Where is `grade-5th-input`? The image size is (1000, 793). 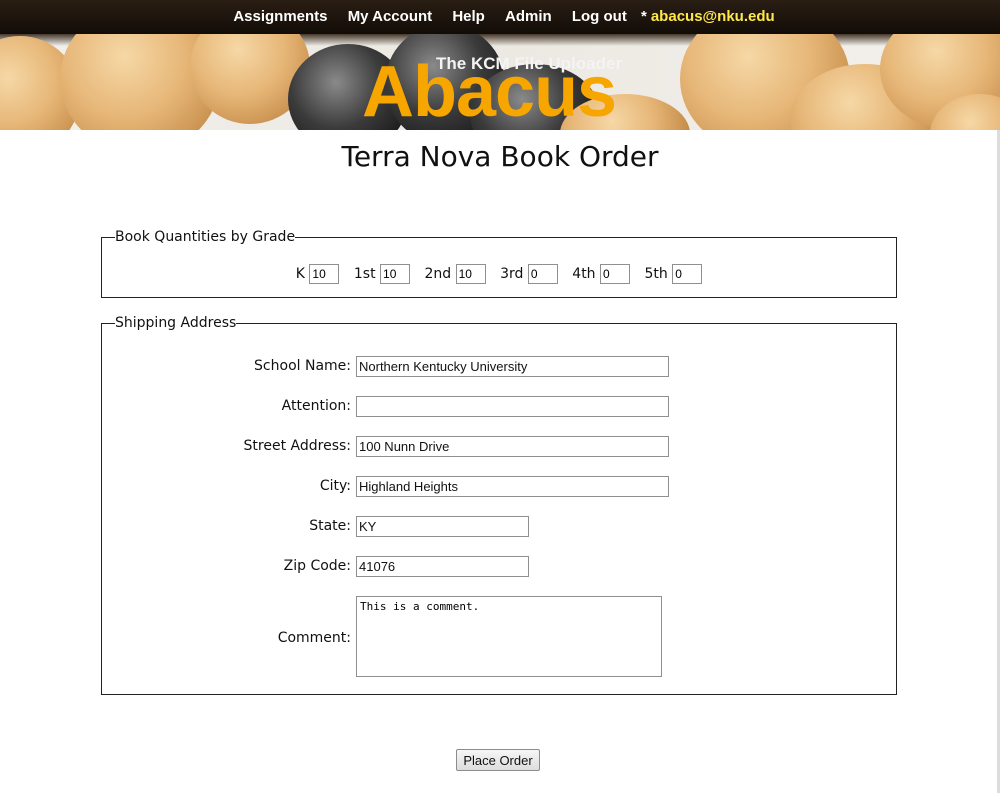 grade-5th-input is located at coordinates (687, 274).